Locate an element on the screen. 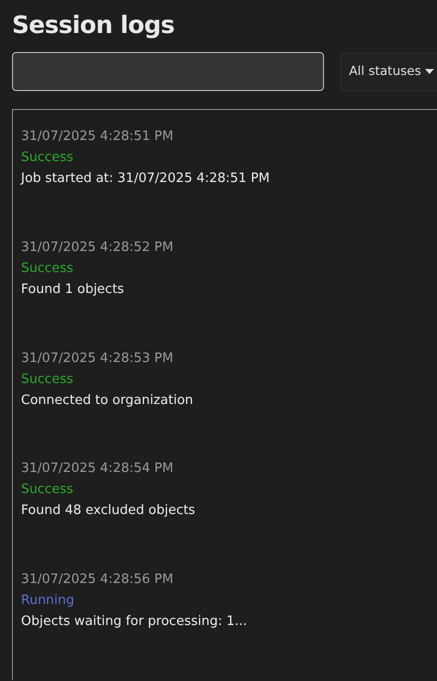 The height and width of the screenshot is (681, 437). log-message: Found 48 excluded objects is located at coordinates (108, 511).